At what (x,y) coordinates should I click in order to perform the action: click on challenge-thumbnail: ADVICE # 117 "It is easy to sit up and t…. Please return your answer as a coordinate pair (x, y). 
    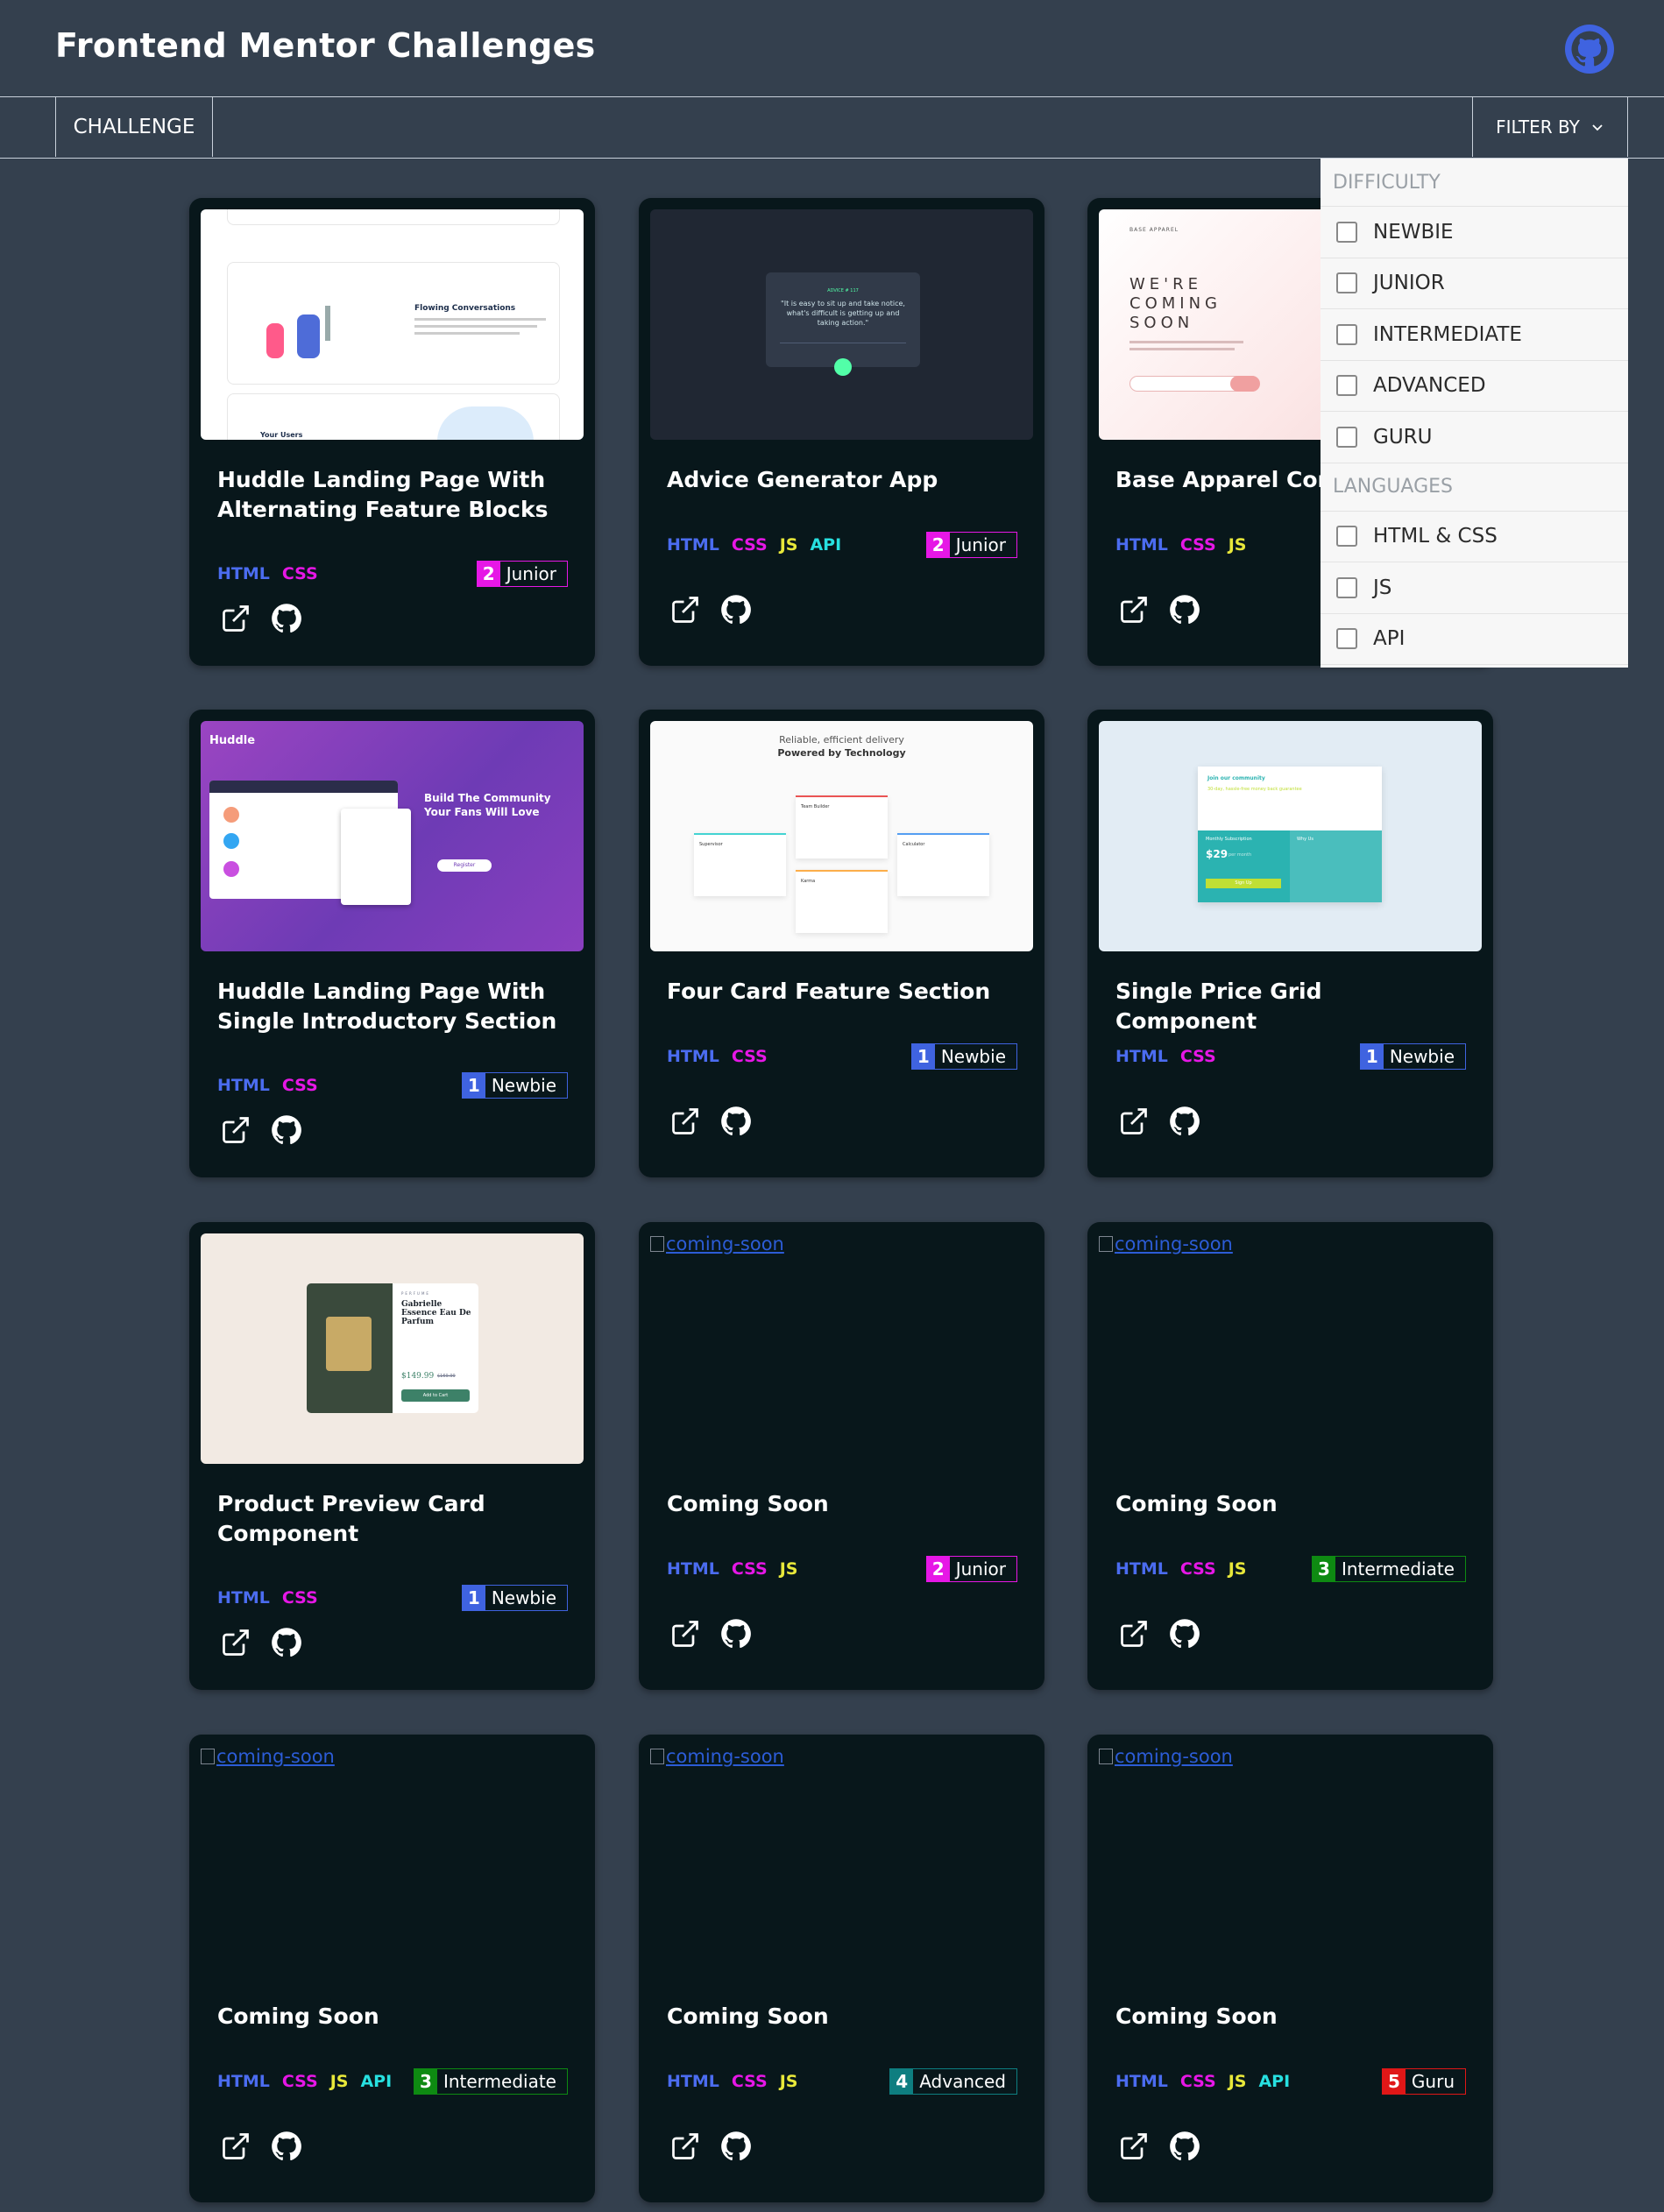
    Looking at the image, I should click on (841, 324).